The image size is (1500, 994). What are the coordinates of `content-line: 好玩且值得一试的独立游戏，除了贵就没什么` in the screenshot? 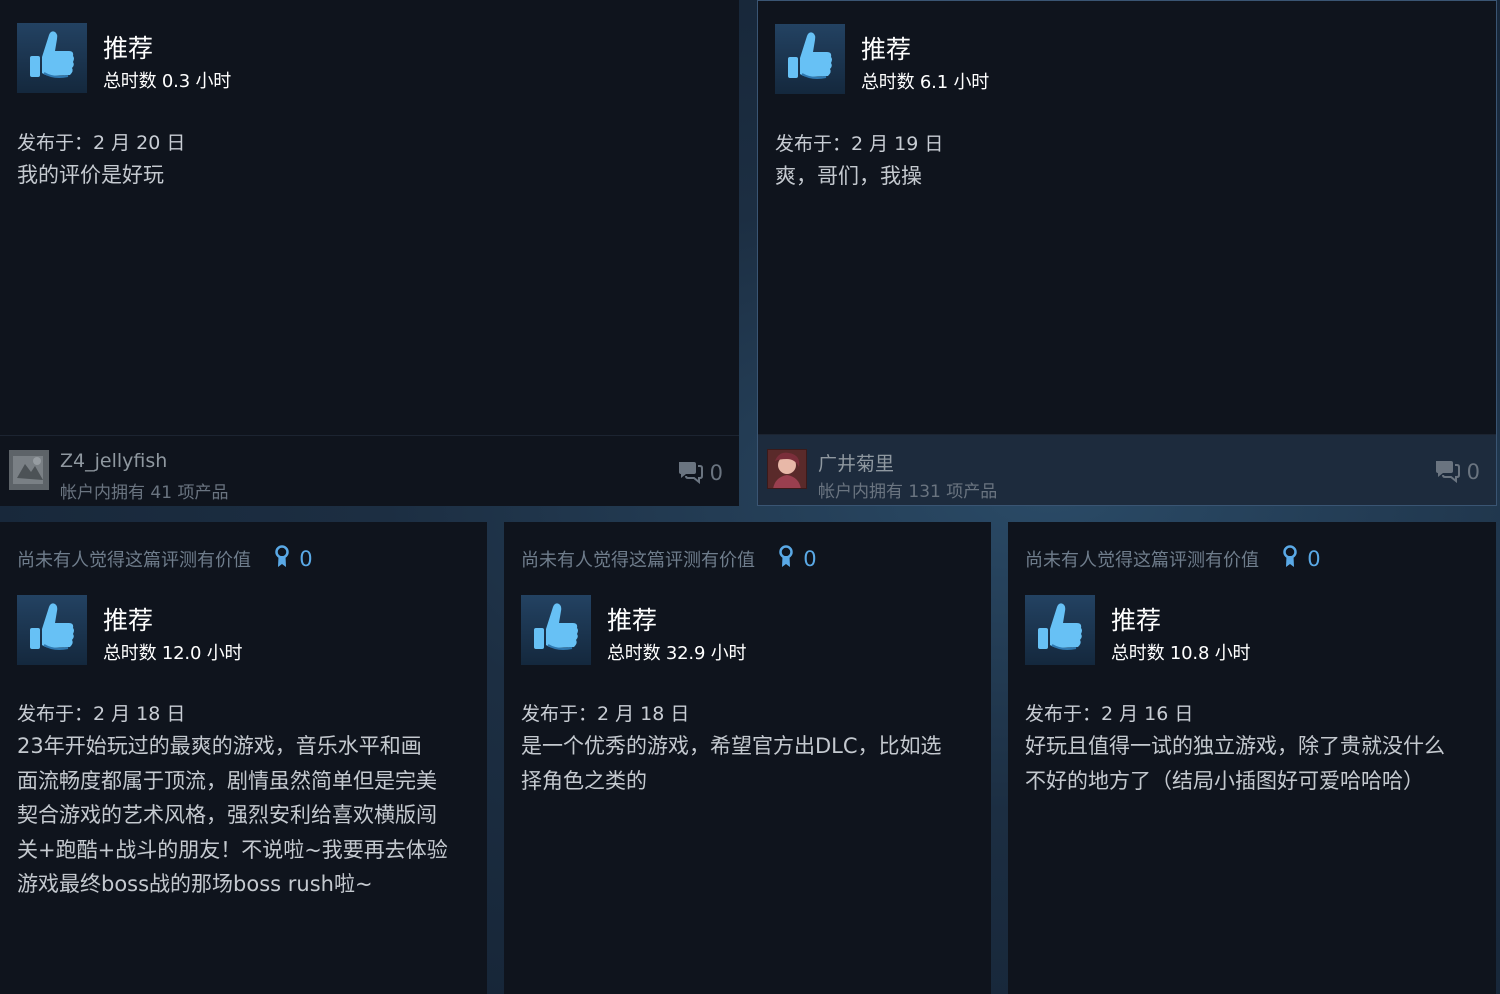 It's located at (1235, 746).